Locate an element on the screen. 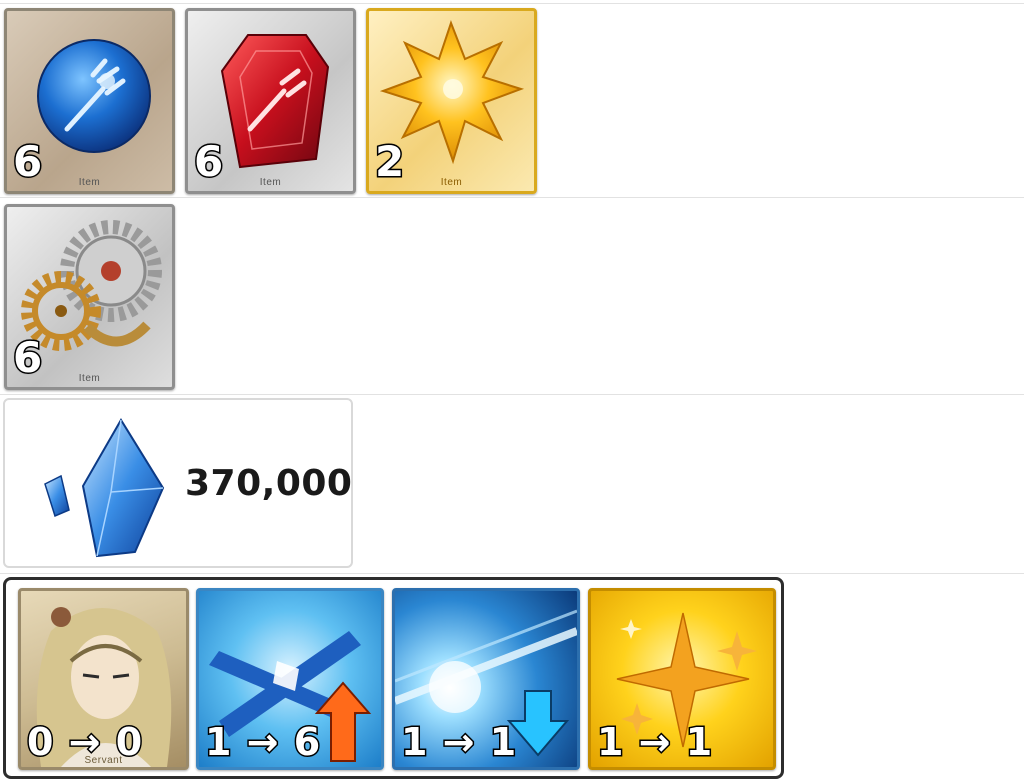 This screenshot has height=783, width=1024. qp-card: 370,000 is located at coordinates (178, 483).